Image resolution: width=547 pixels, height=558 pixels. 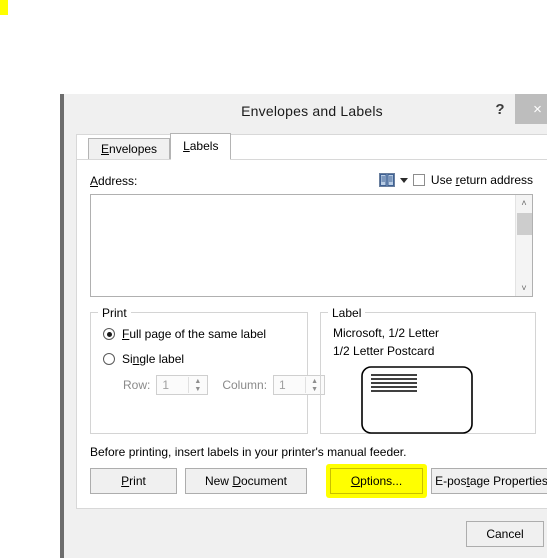 What do you see at coordinates (194, 334) in the screenshot?
I see `radio-full-page-label: Full page of the same label` at bounding box center [194, 334].